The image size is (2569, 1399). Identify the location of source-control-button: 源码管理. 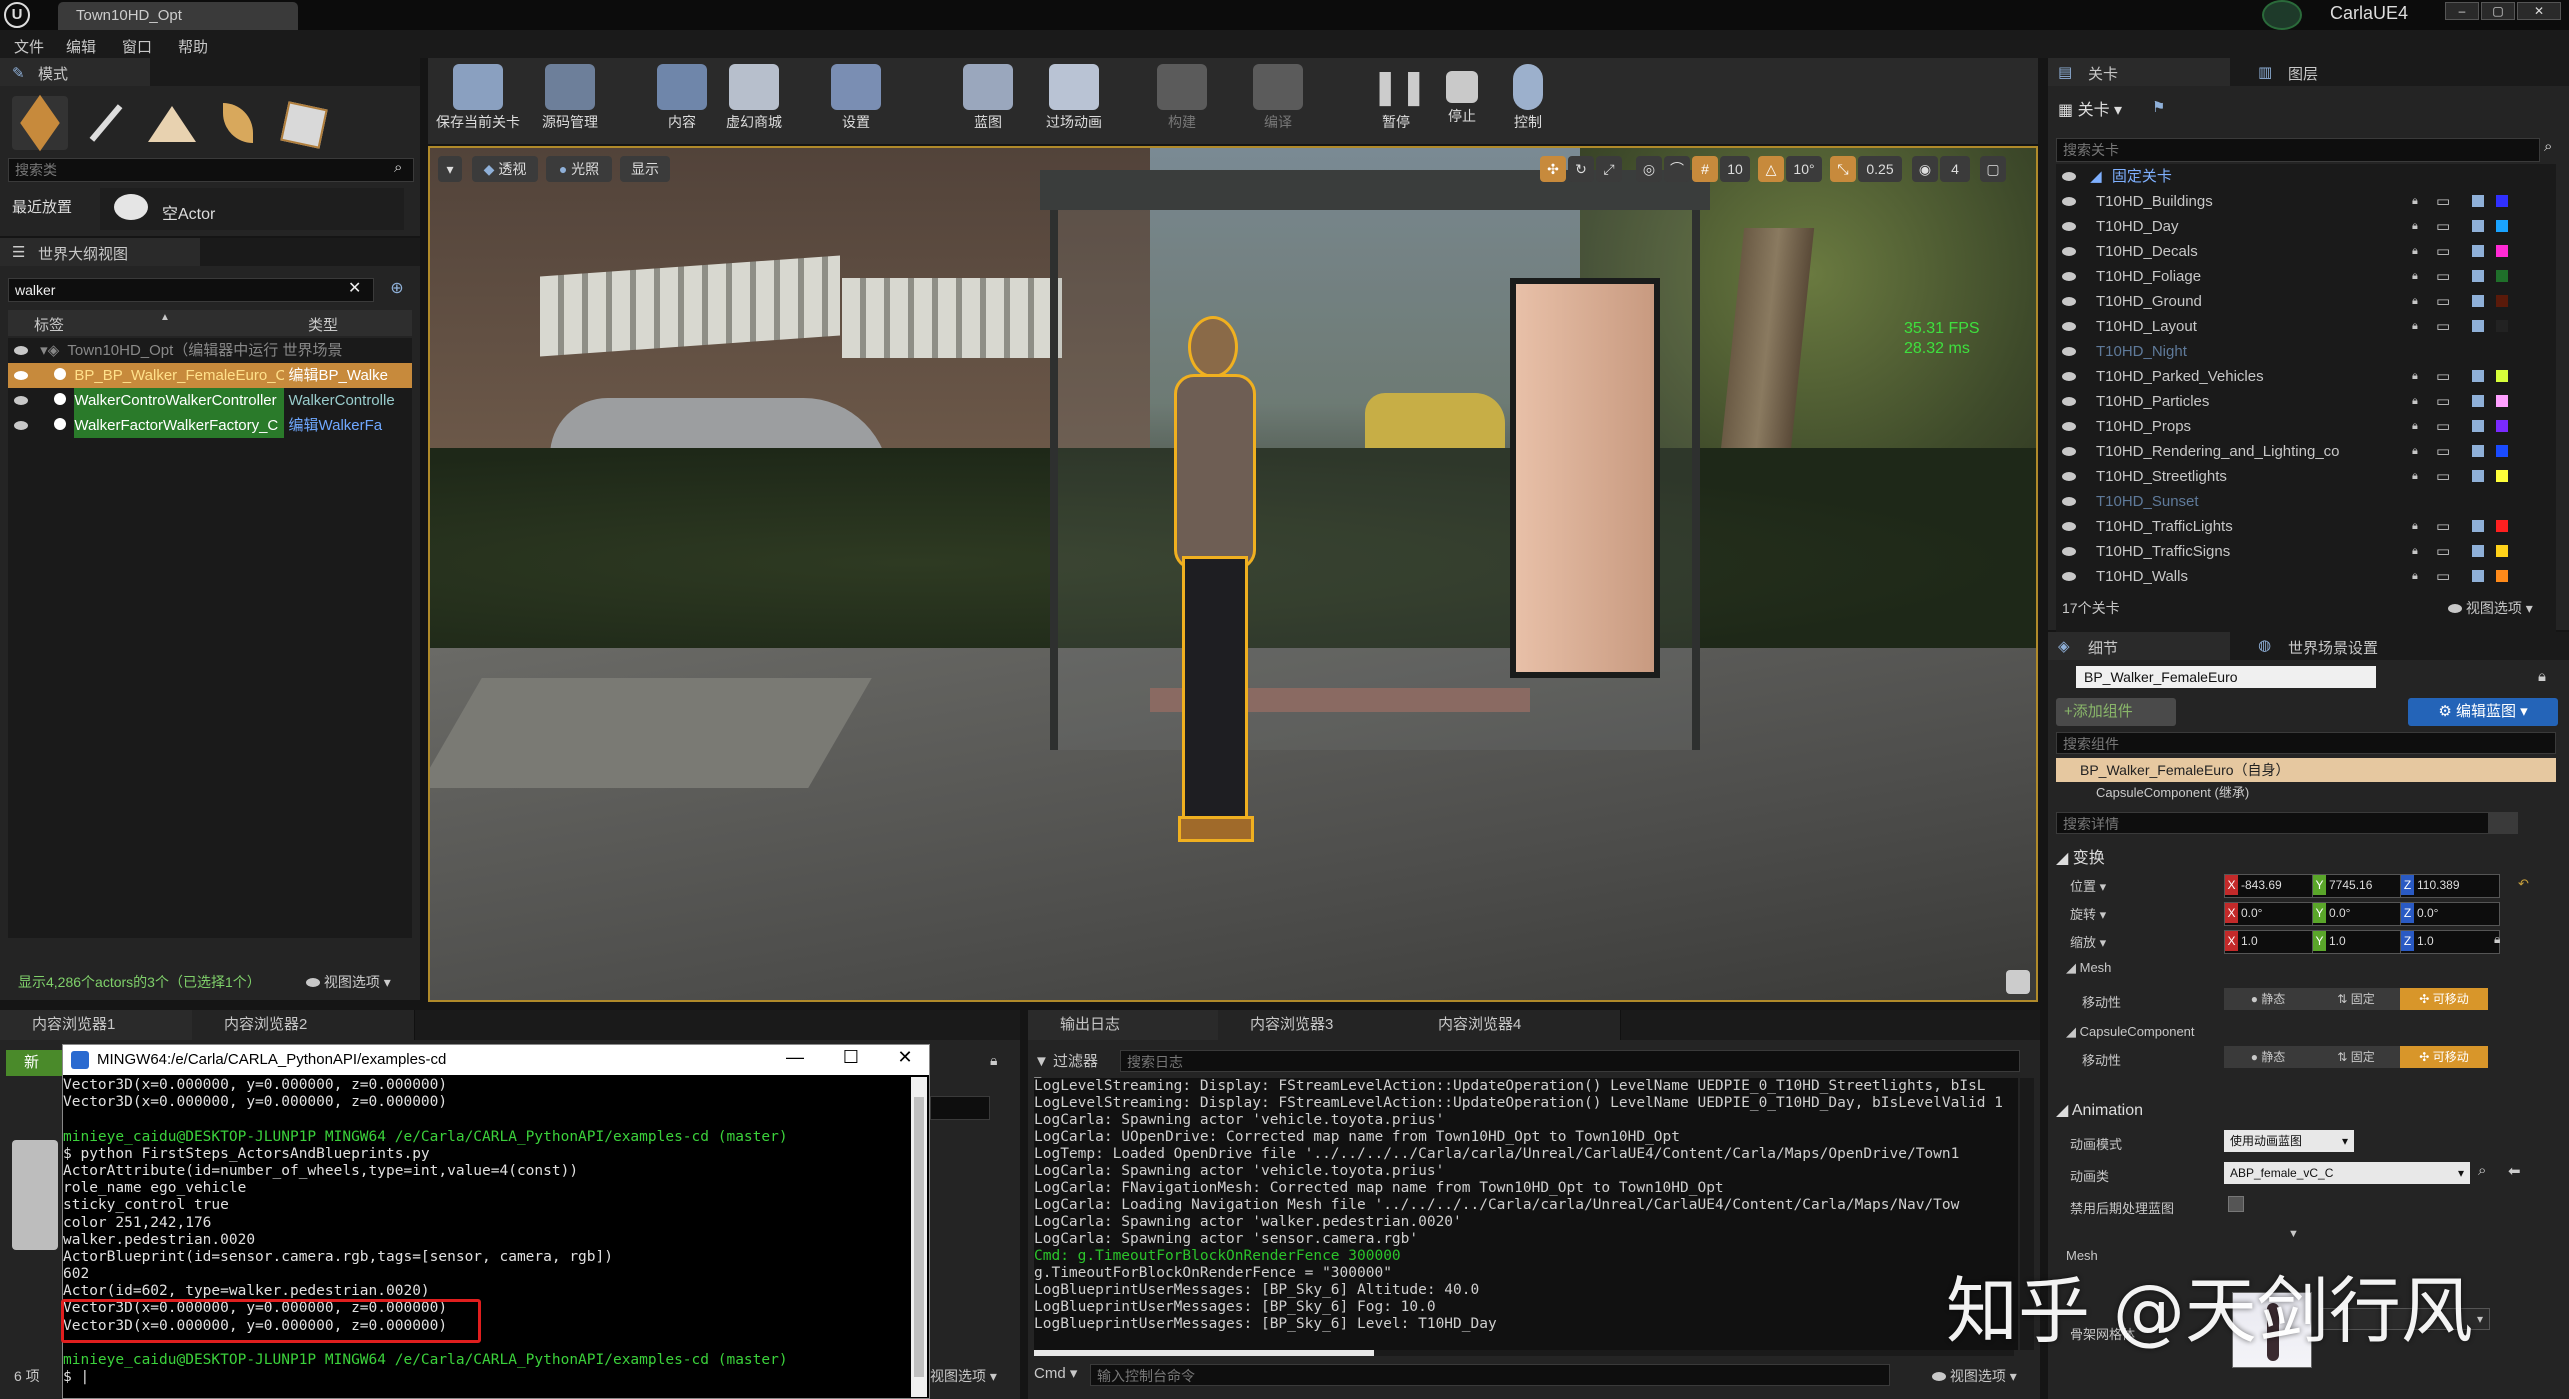
(570, 98).